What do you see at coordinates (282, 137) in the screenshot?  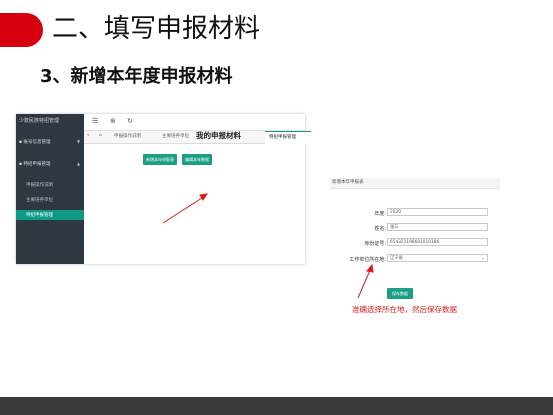 I see `tab-management: 特招申报管理` at bounding box center [282, 137].